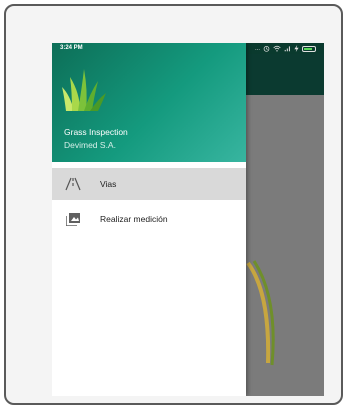 The image size is (351, 411). Describe the element at coordinates (266, 49) in the screenshot. I see `alarm-icon` at that location.